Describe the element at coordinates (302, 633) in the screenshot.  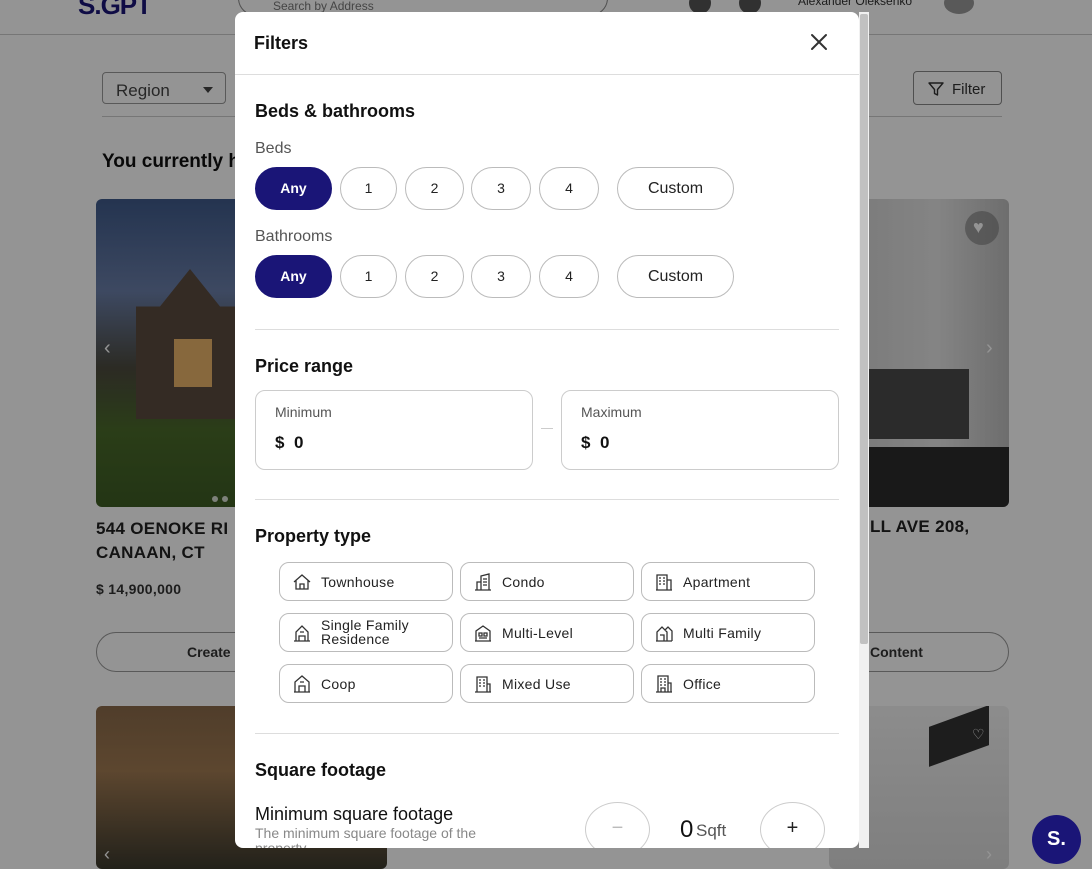
I see `residence-icon` at that location.